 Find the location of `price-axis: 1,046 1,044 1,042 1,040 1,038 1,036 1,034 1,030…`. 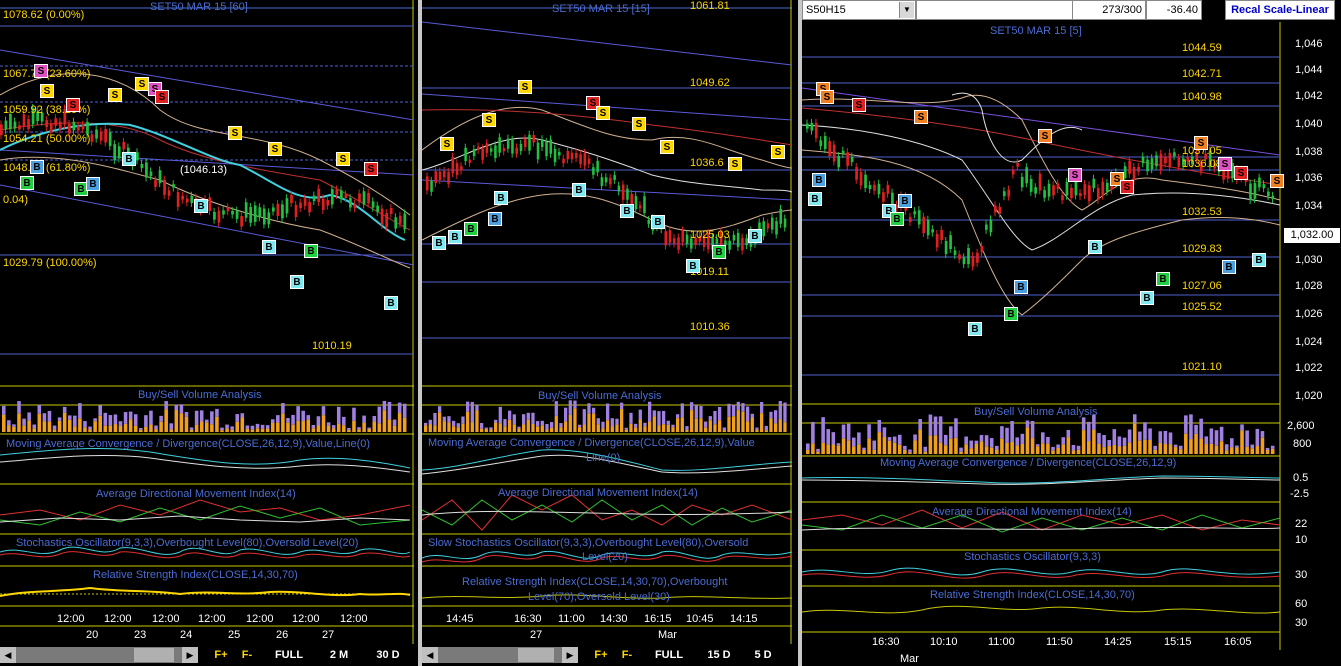

price-axis: 1,046 1,044 1,042 1,040 1,038 1,036 1,034 1,030… is located at coordinates (1311, 214).